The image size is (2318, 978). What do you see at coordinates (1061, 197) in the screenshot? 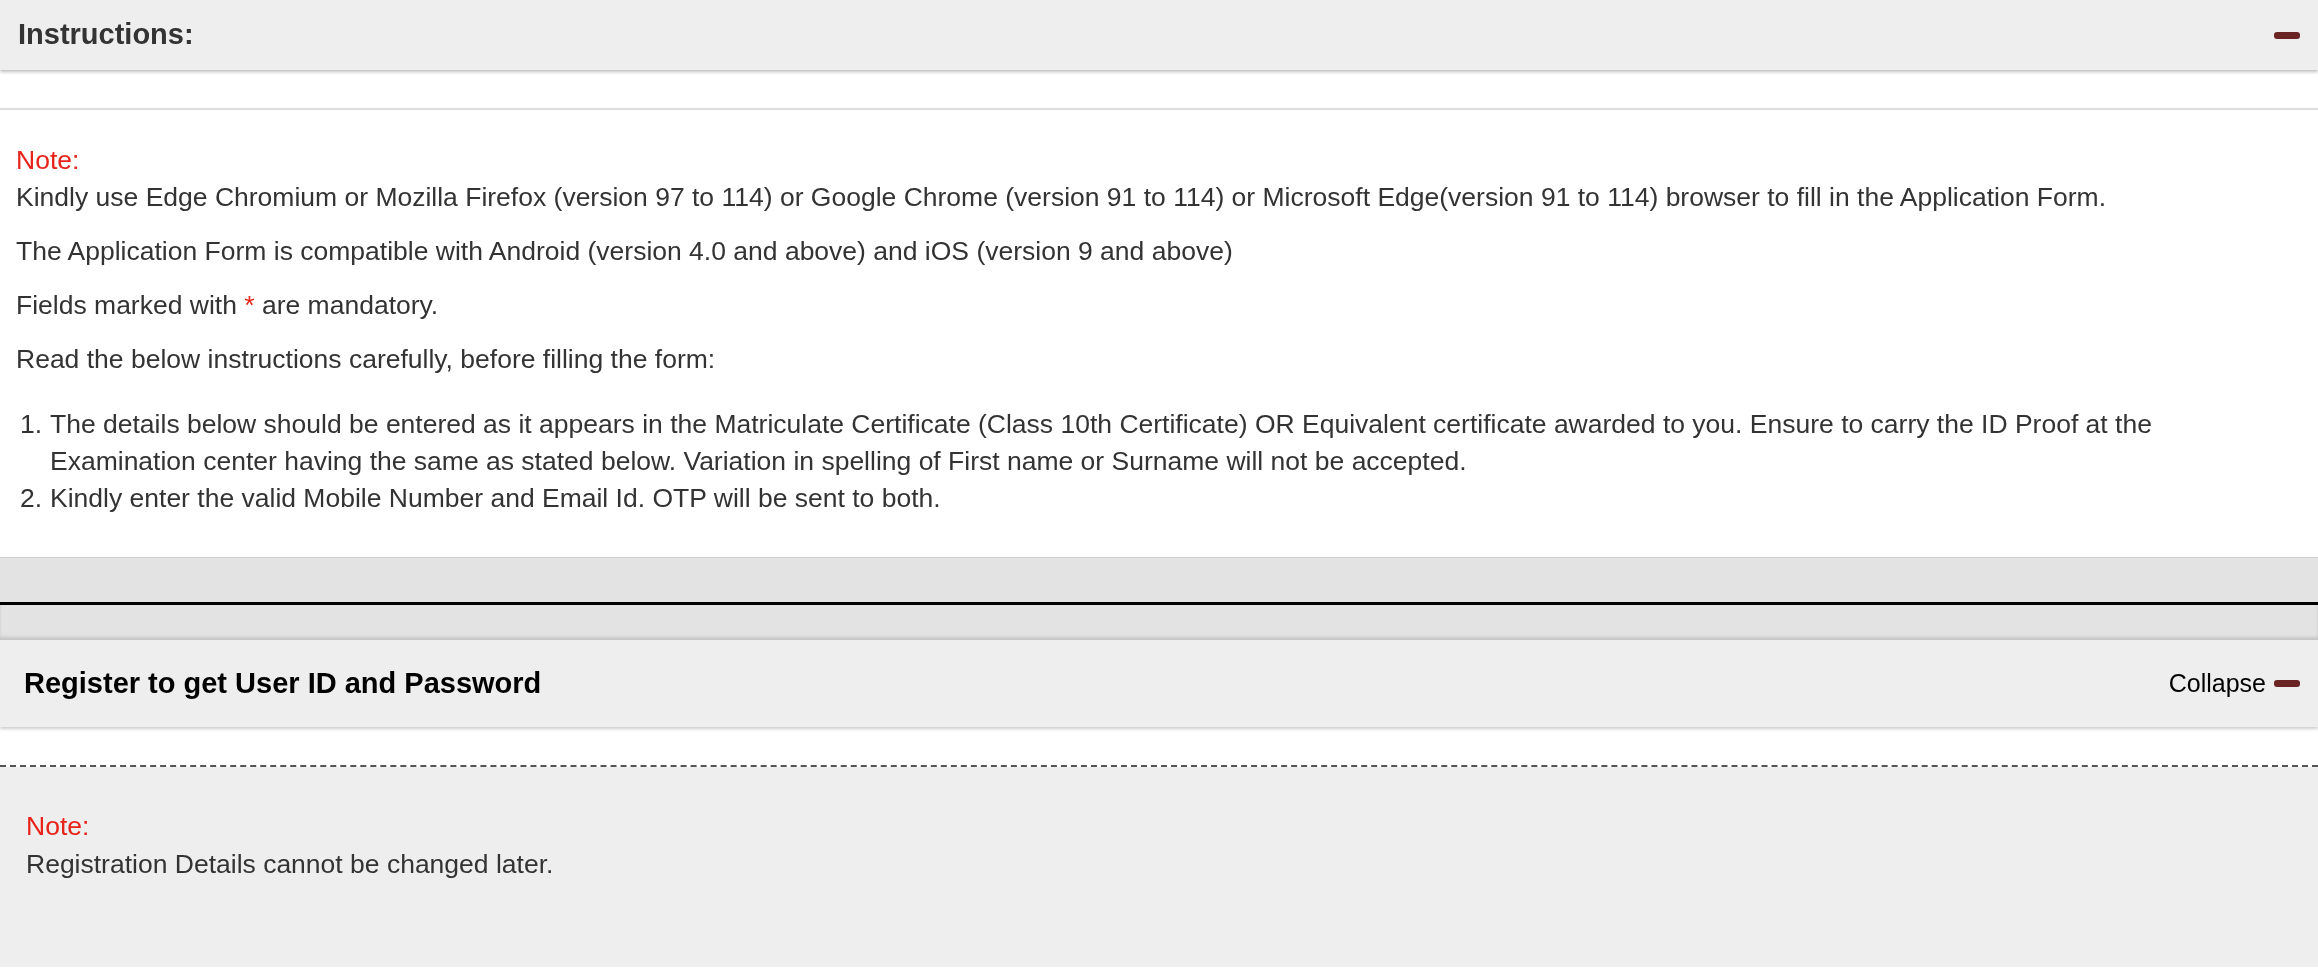
I see `instruction-text: Kindly use Edge Chromium or Mozilla Firefox (version 97 to 114) or Google Chrome (version 91 to 114) or Microsoft Edge(version 91 to 114) browser to fill in the Application Form.` at bounding box center [1061, 197].